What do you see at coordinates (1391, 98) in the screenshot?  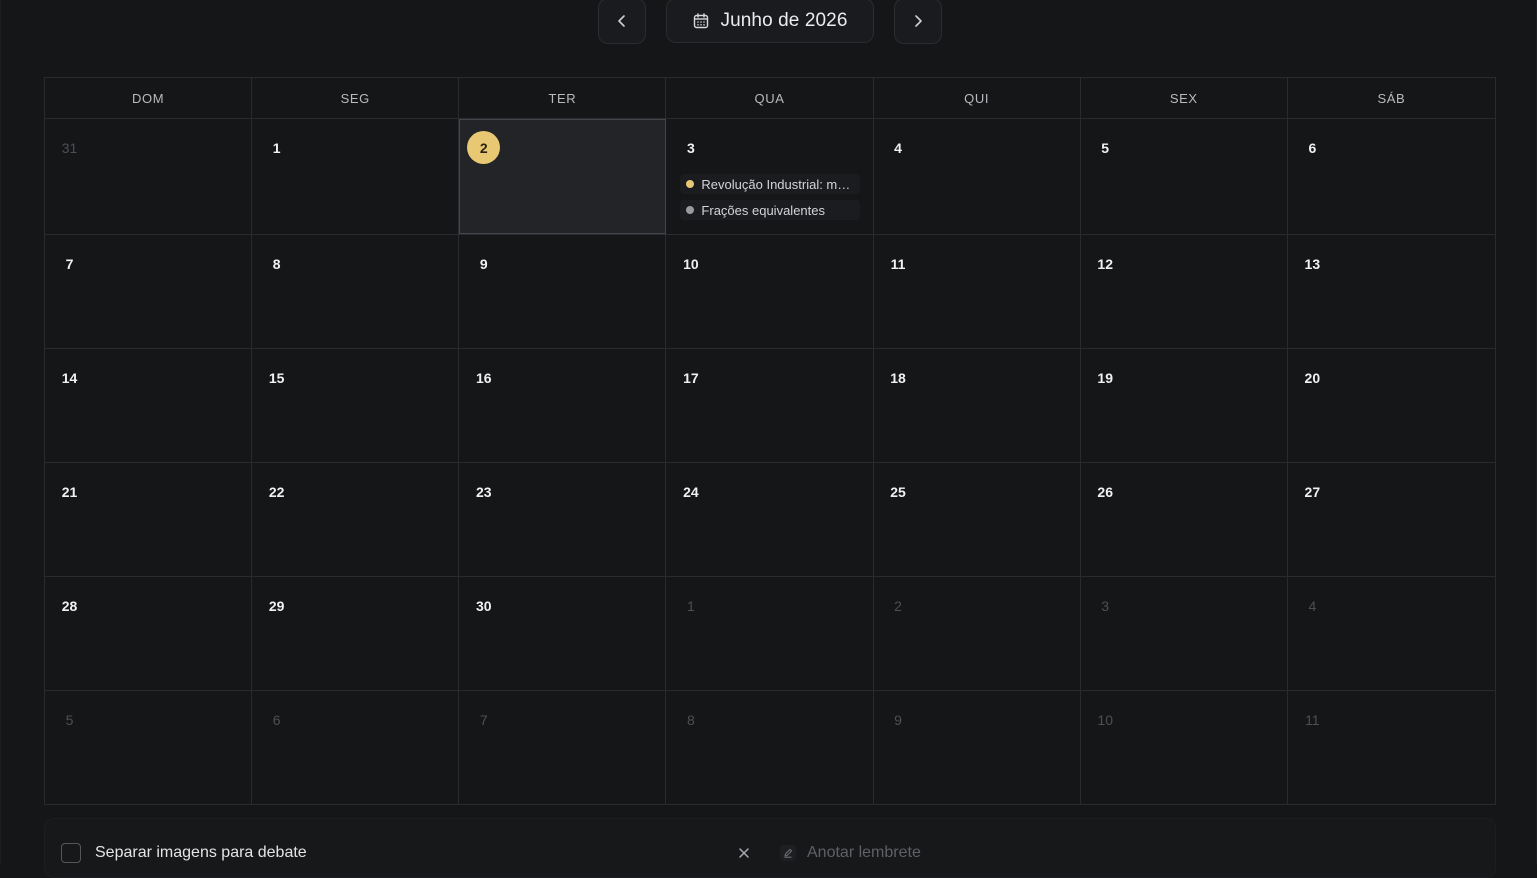 I see `weekday-sat: SÁB` at bounding box center [1391, 98].